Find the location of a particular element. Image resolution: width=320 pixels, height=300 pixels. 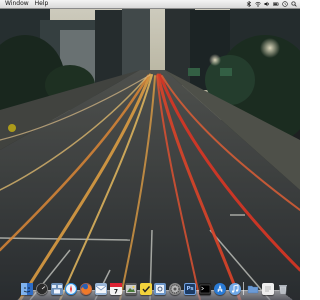

dashboard-icon is located at coordinates (41, 289).